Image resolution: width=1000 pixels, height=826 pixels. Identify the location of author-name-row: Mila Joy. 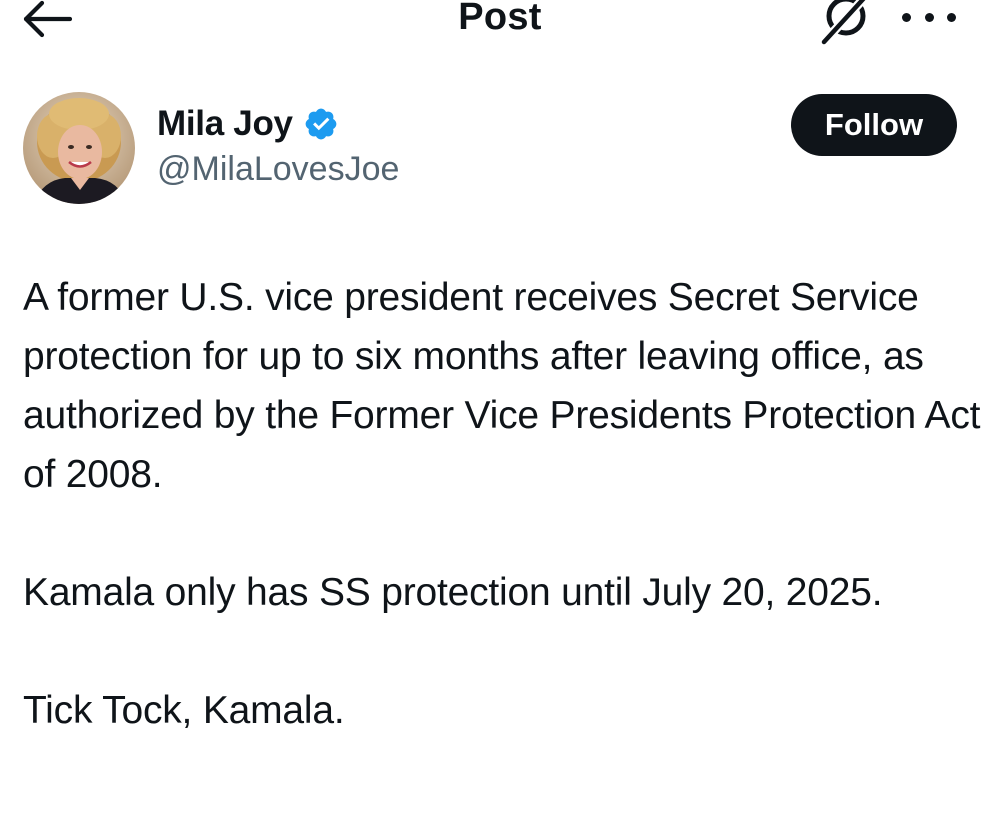
(248, 124).